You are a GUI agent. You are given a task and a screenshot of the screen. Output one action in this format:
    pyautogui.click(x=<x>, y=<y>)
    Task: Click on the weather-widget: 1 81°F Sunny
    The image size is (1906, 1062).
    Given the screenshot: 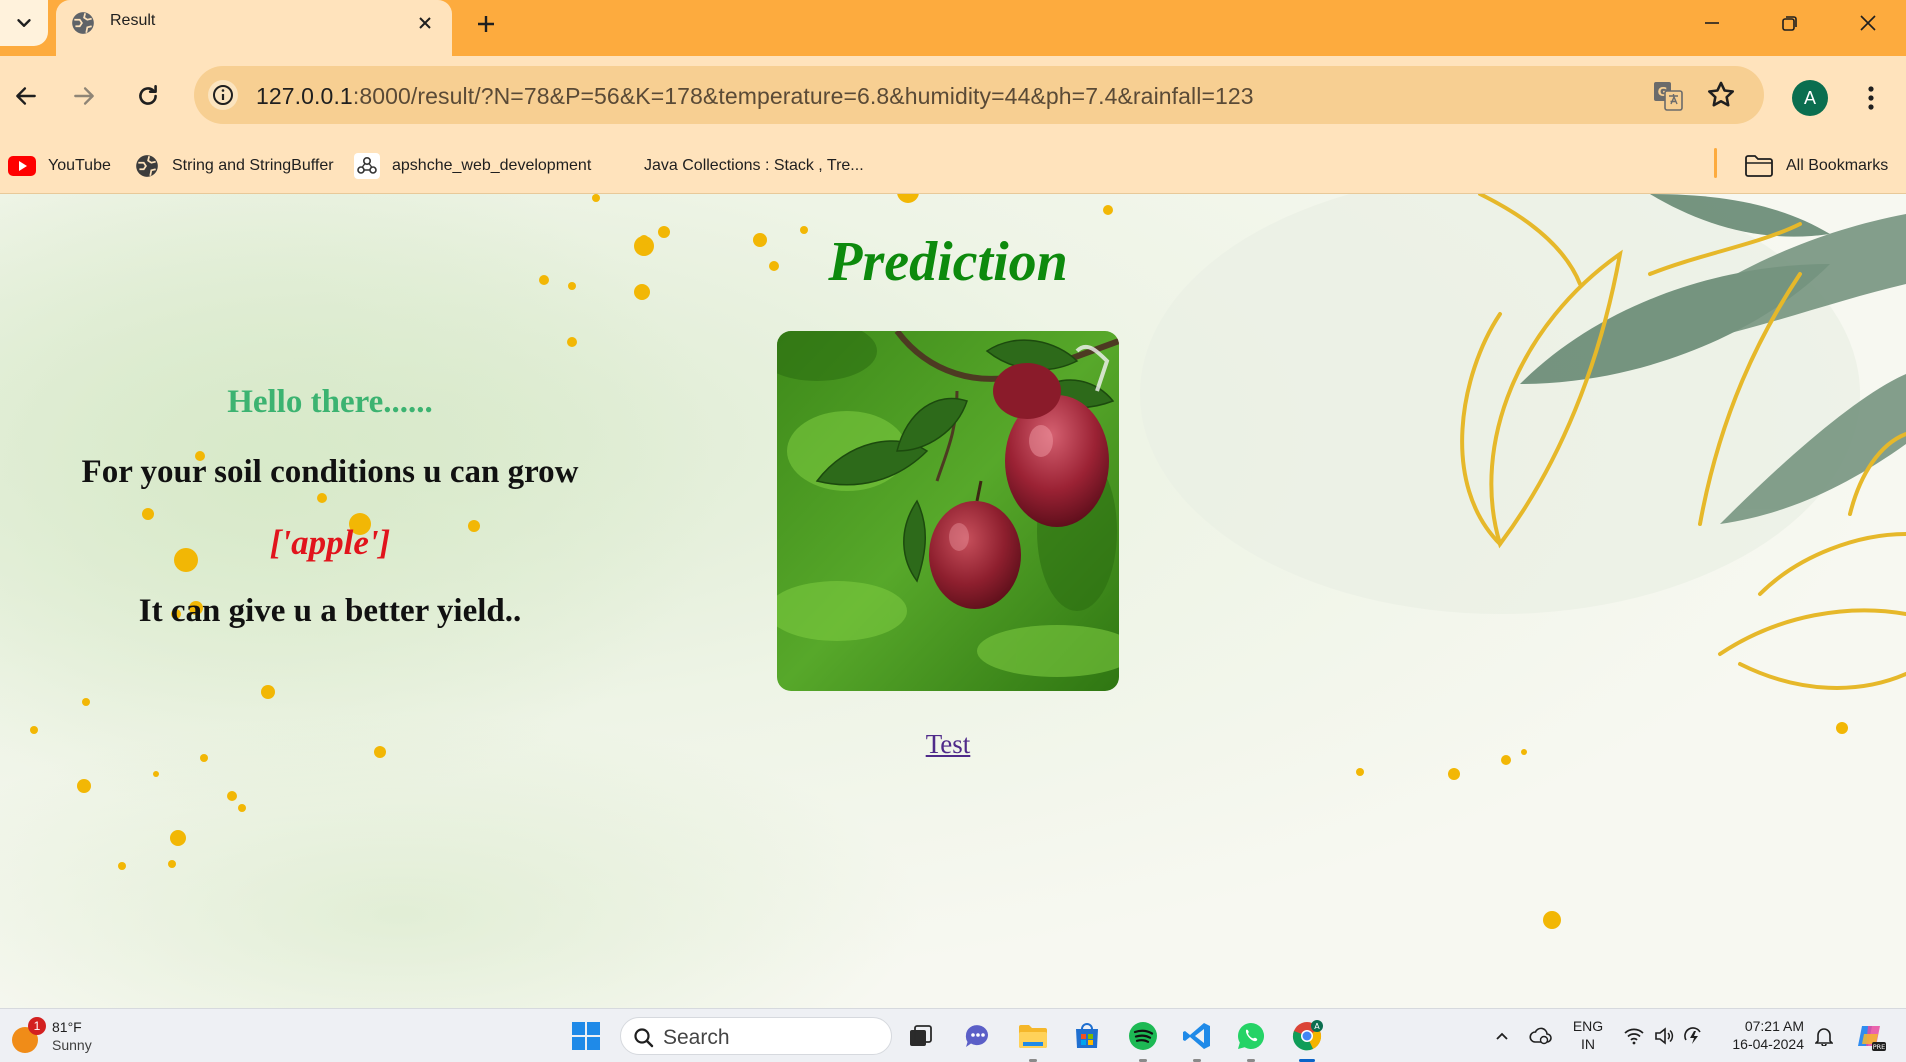 What is the action you would take?
    pyautogui.click(x=62, y=1037)
    